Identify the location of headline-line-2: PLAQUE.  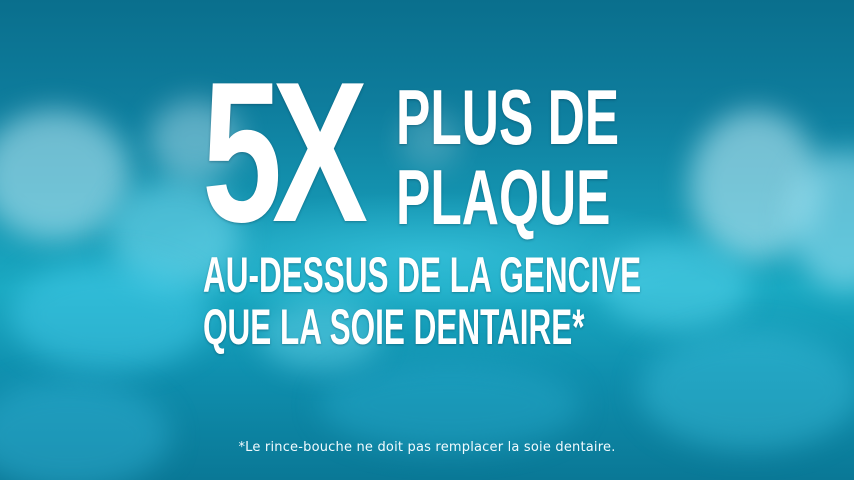
(503, 197).